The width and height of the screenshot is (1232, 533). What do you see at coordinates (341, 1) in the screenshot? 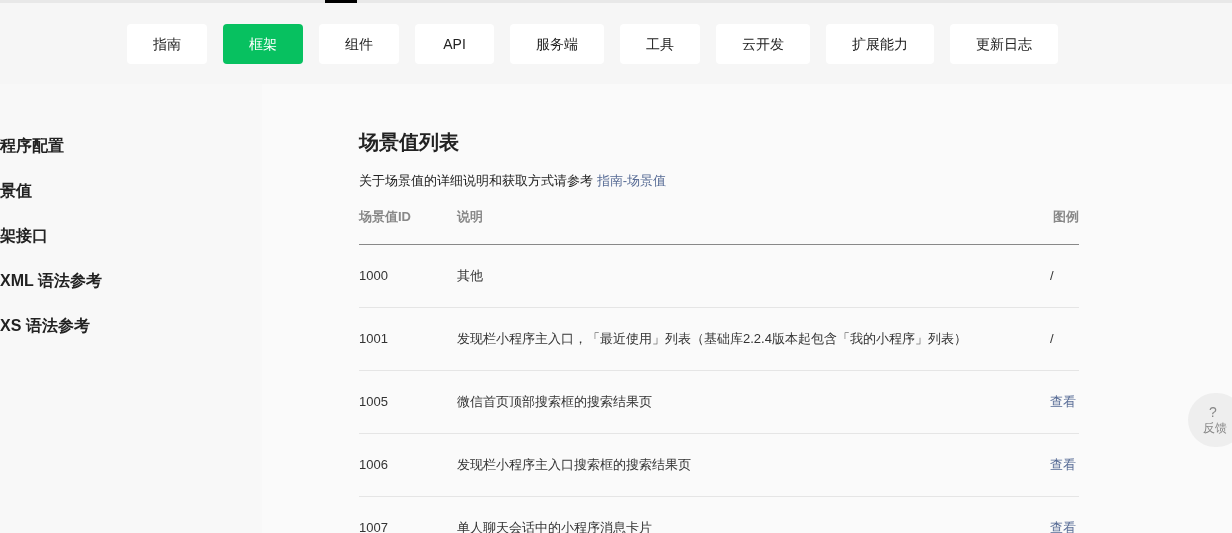
I see `active-indicator` at bounding box center [341, 1].